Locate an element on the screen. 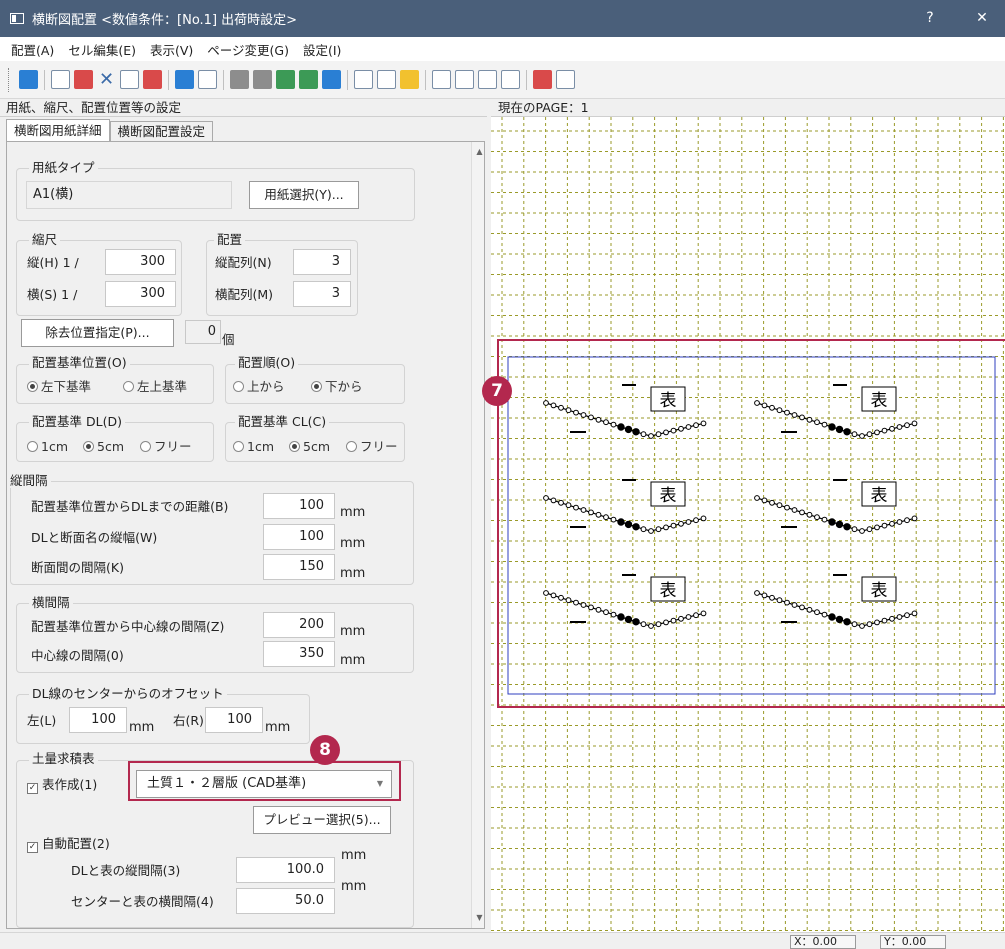  auto-arrange-checkbox: ✓ 自動配置(2) is located at coordinates (68, 844).